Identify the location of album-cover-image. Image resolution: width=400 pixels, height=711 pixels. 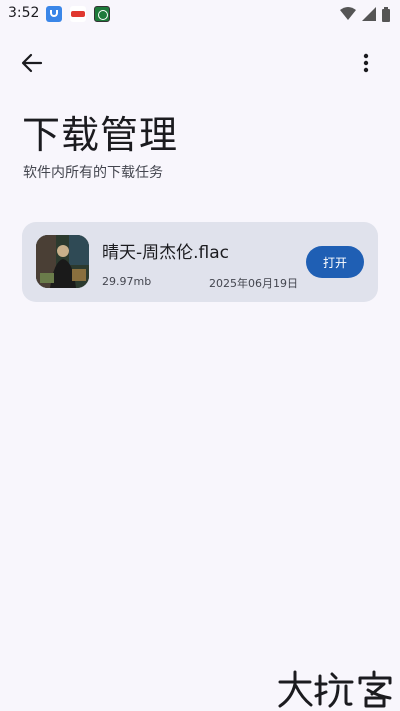
(62, 261).